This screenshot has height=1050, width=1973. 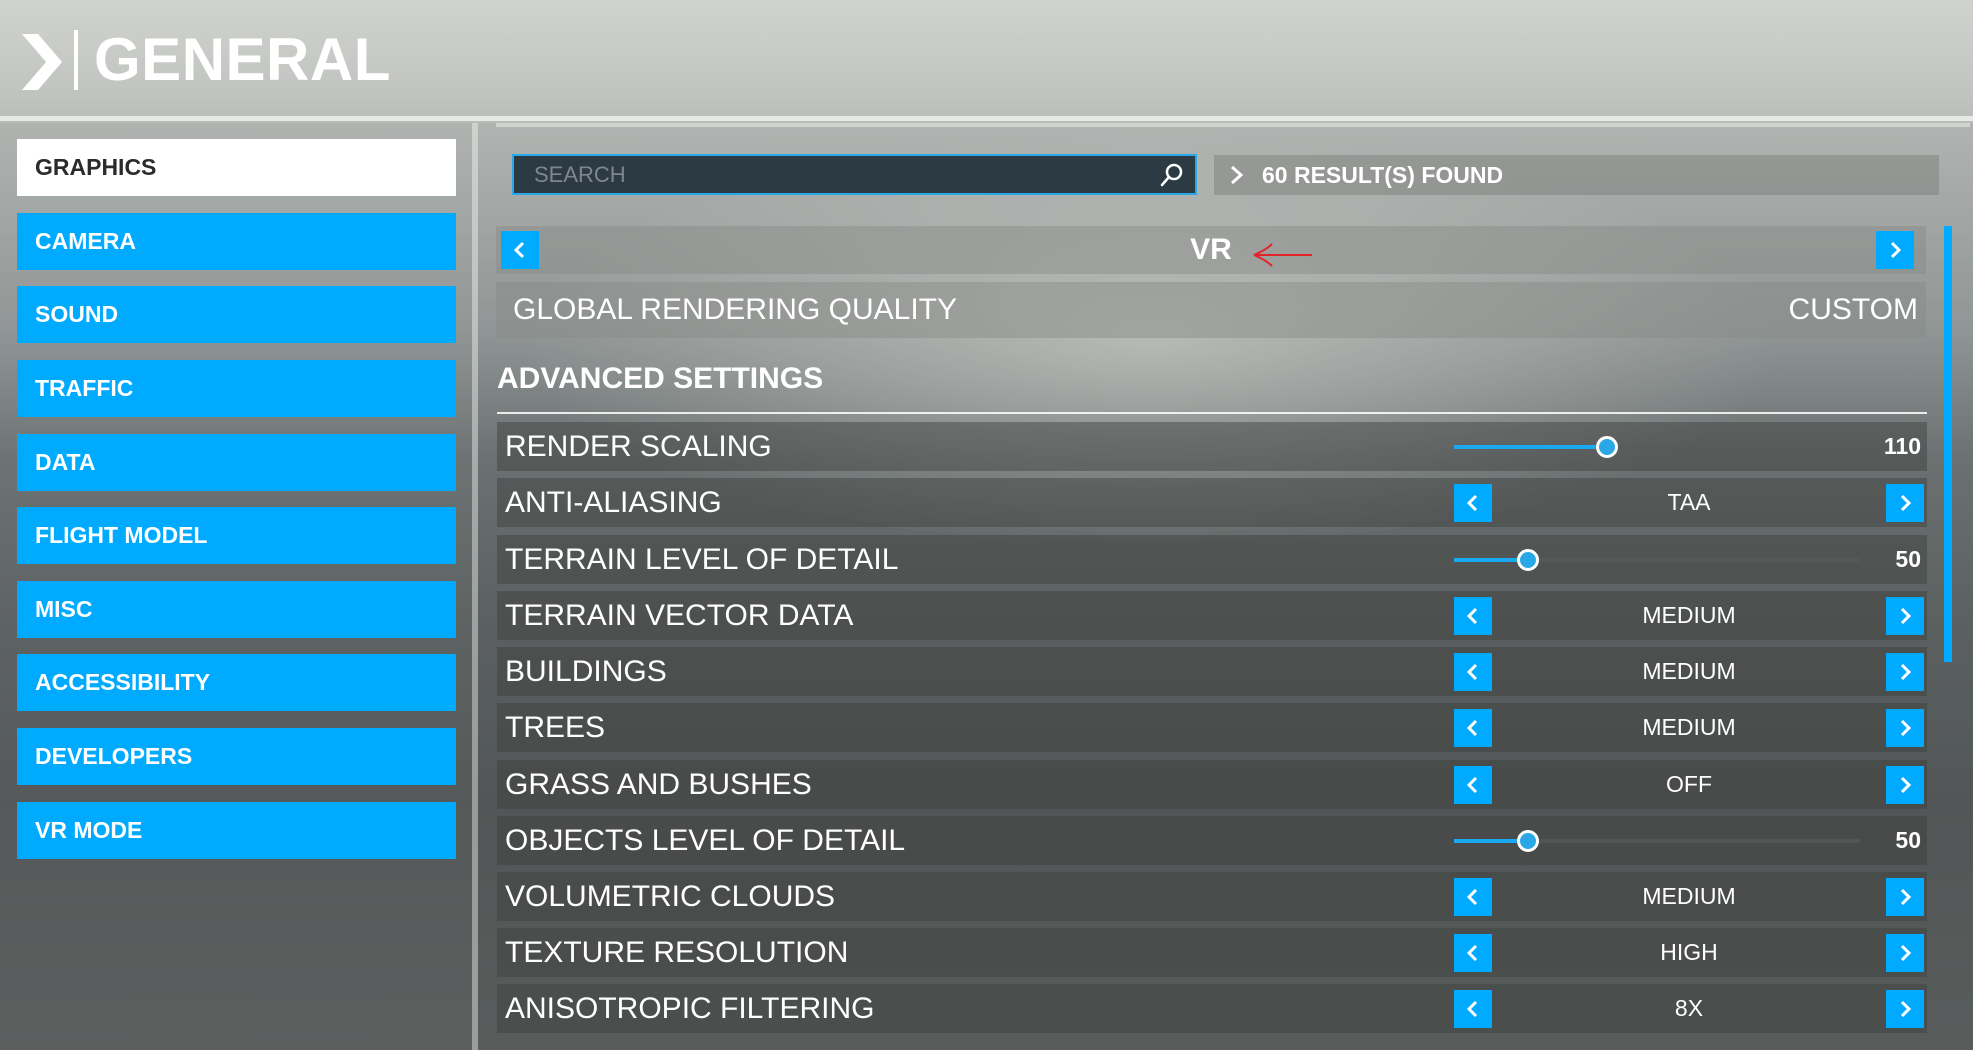 I want to click on global-rendering-quality-value: CUSTOM, so click(x=1853, y=309).